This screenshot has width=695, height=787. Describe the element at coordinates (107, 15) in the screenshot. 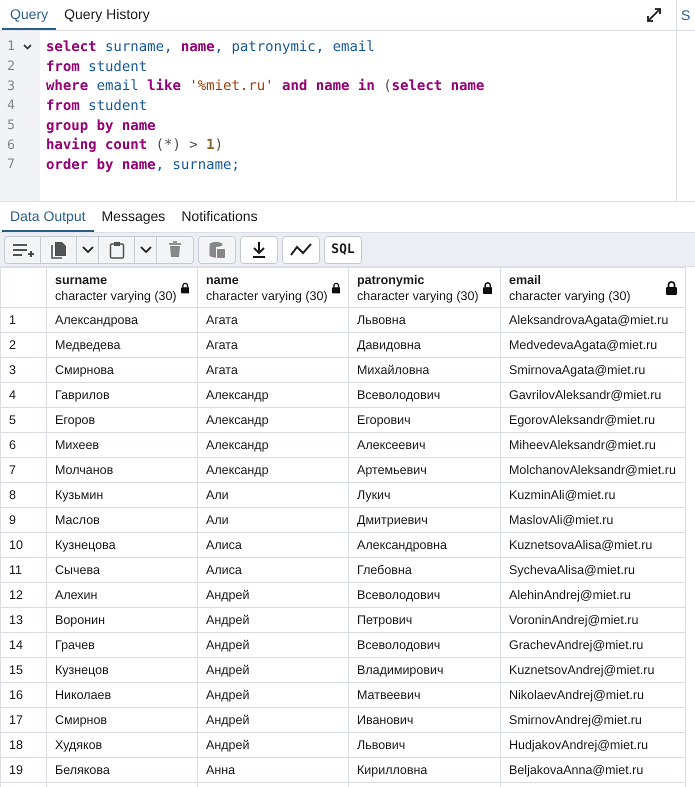

I see `query-tab: Query History` at that location.